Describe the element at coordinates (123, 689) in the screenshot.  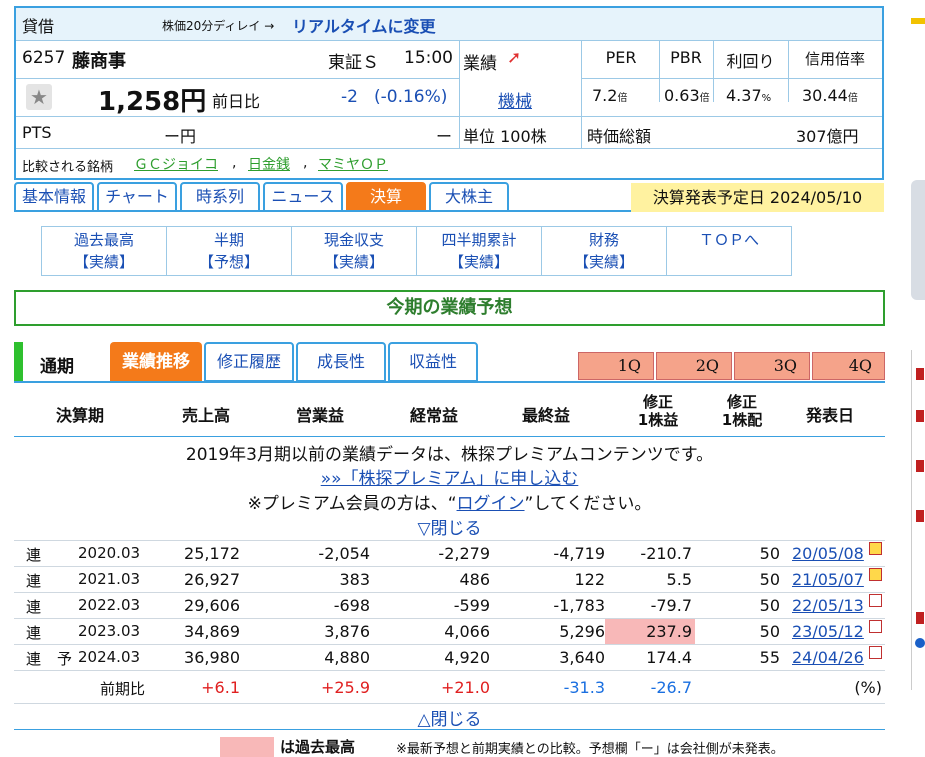
I see `yoy-label: 前期比` at that location.